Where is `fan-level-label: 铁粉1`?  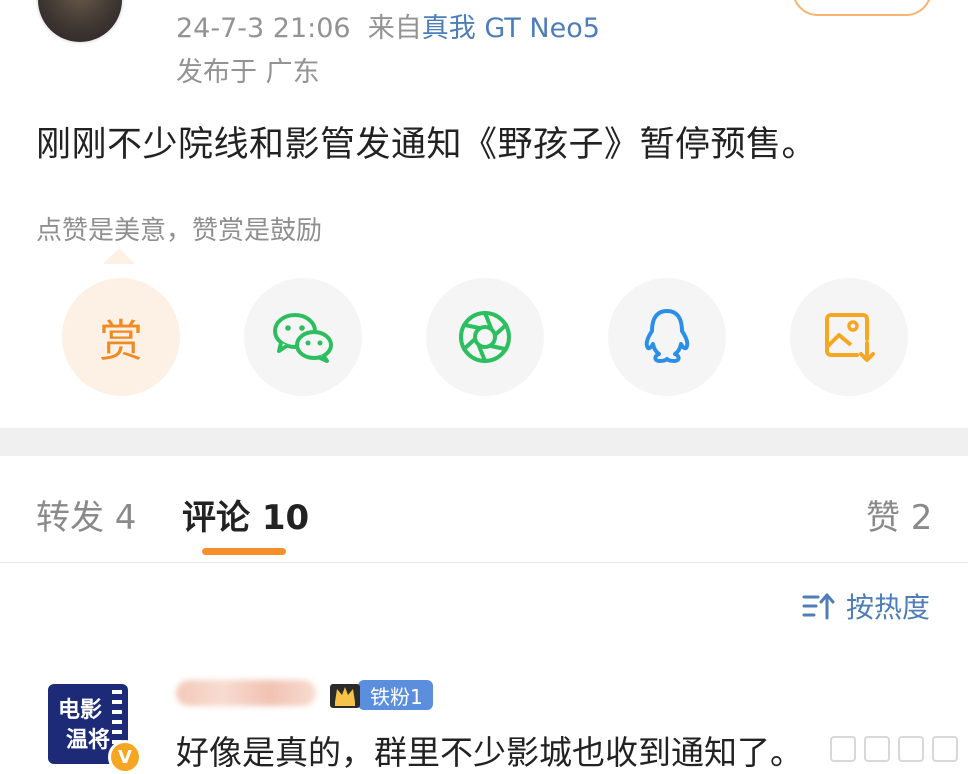
fan-level-label: 铁粉1 is located at coordinates (395, 695).